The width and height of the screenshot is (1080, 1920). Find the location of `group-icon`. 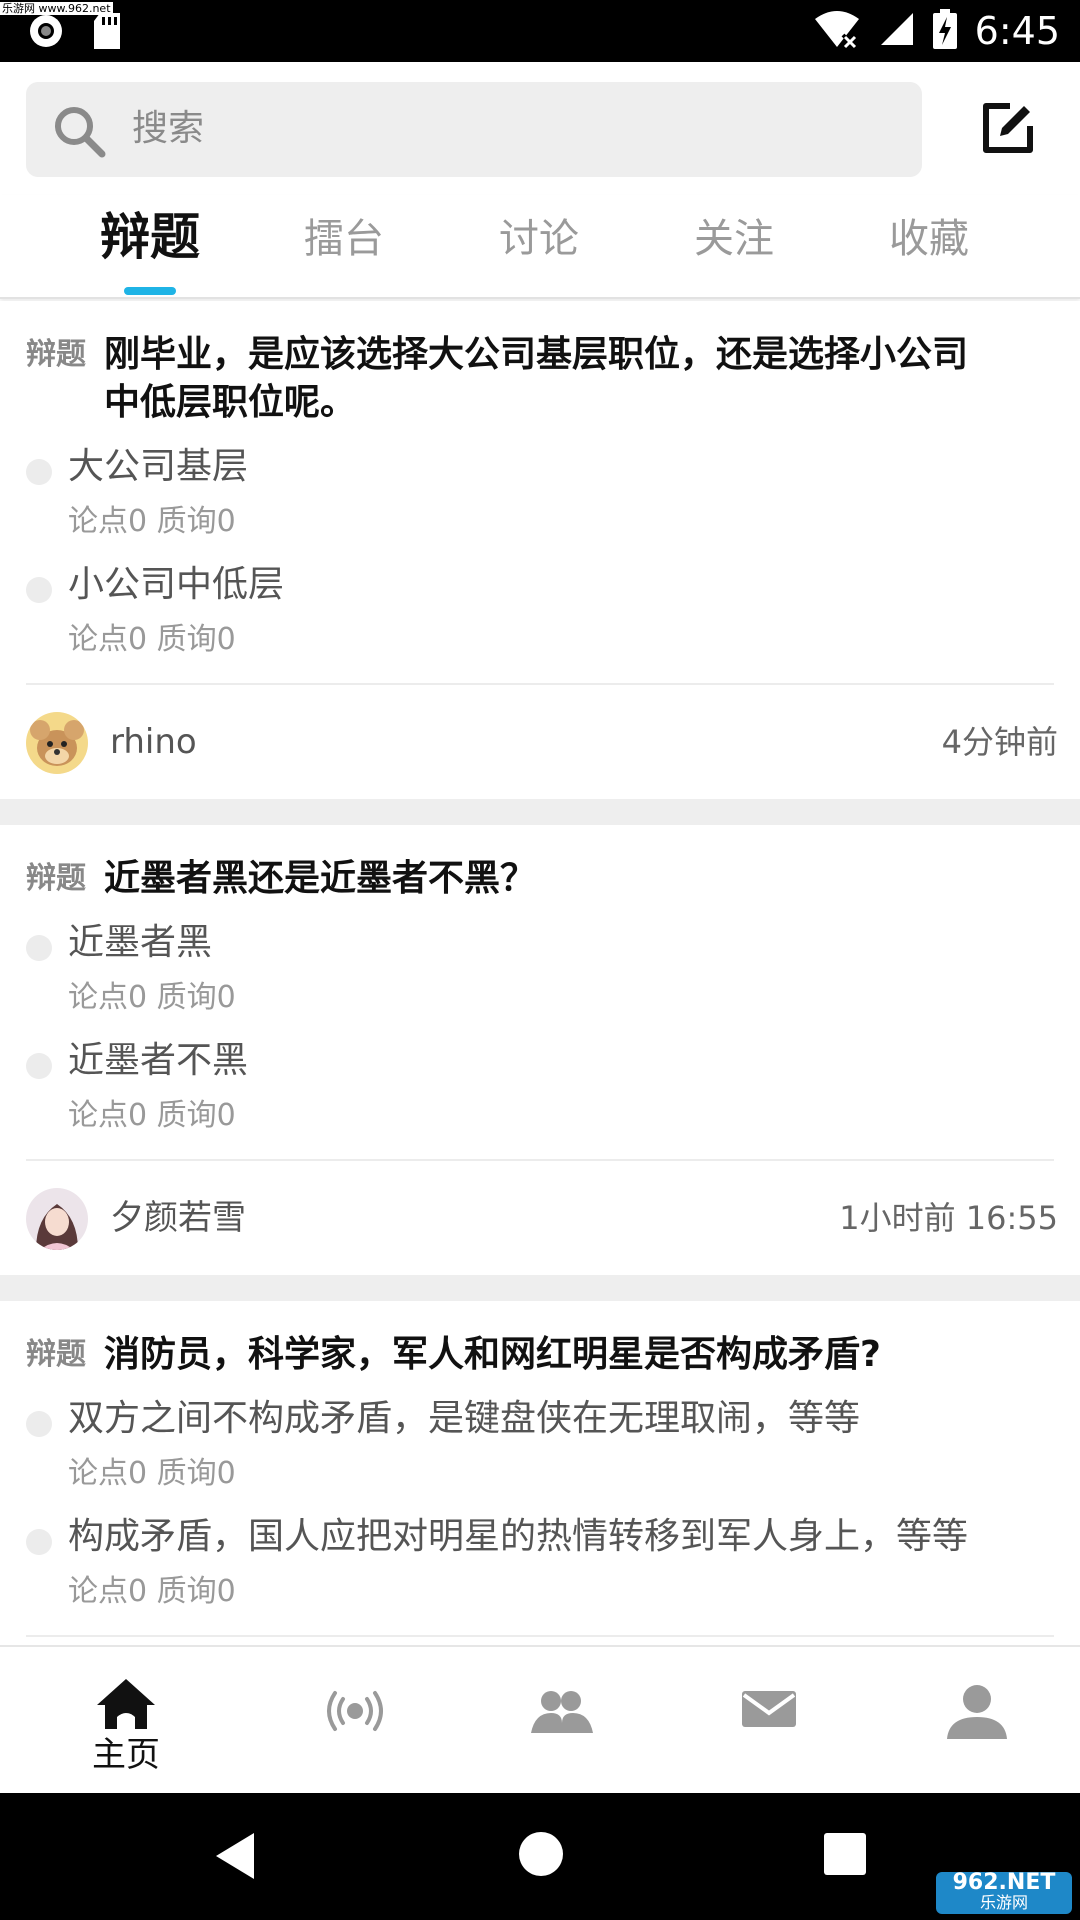

group-icon is located at coordinates (562, 1713).